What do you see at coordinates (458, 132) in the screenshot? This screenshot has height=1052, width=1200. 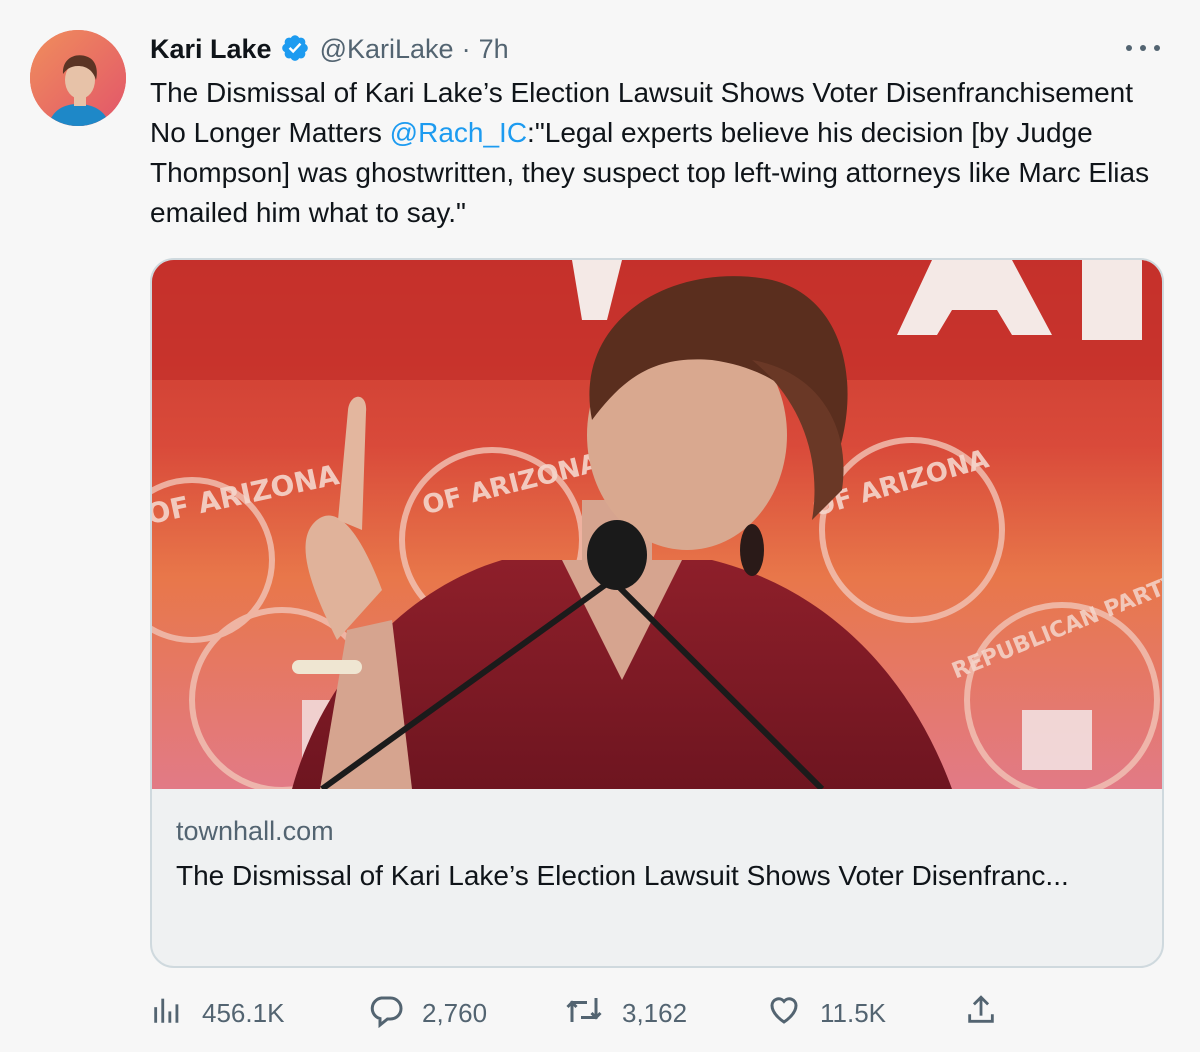 I see `mention-link: @Rach_IC` at bounding box center [458, 132].